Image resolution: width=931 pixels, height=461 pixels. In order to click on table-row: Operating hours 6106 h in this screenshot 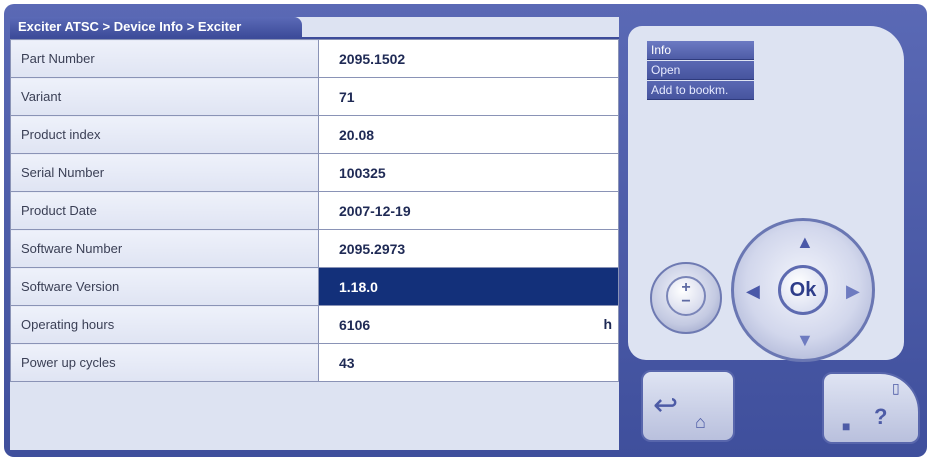, I will do `click(314, 324)`.